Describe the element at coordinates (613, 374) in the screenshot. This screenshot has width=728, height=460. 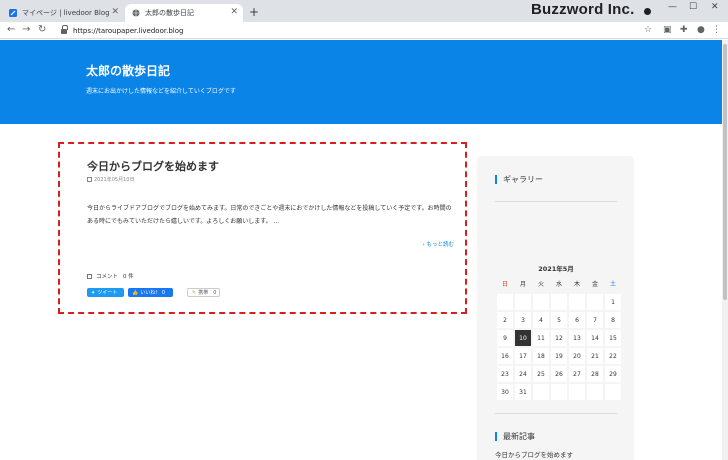
I see `calendar-day: 29` at that location.